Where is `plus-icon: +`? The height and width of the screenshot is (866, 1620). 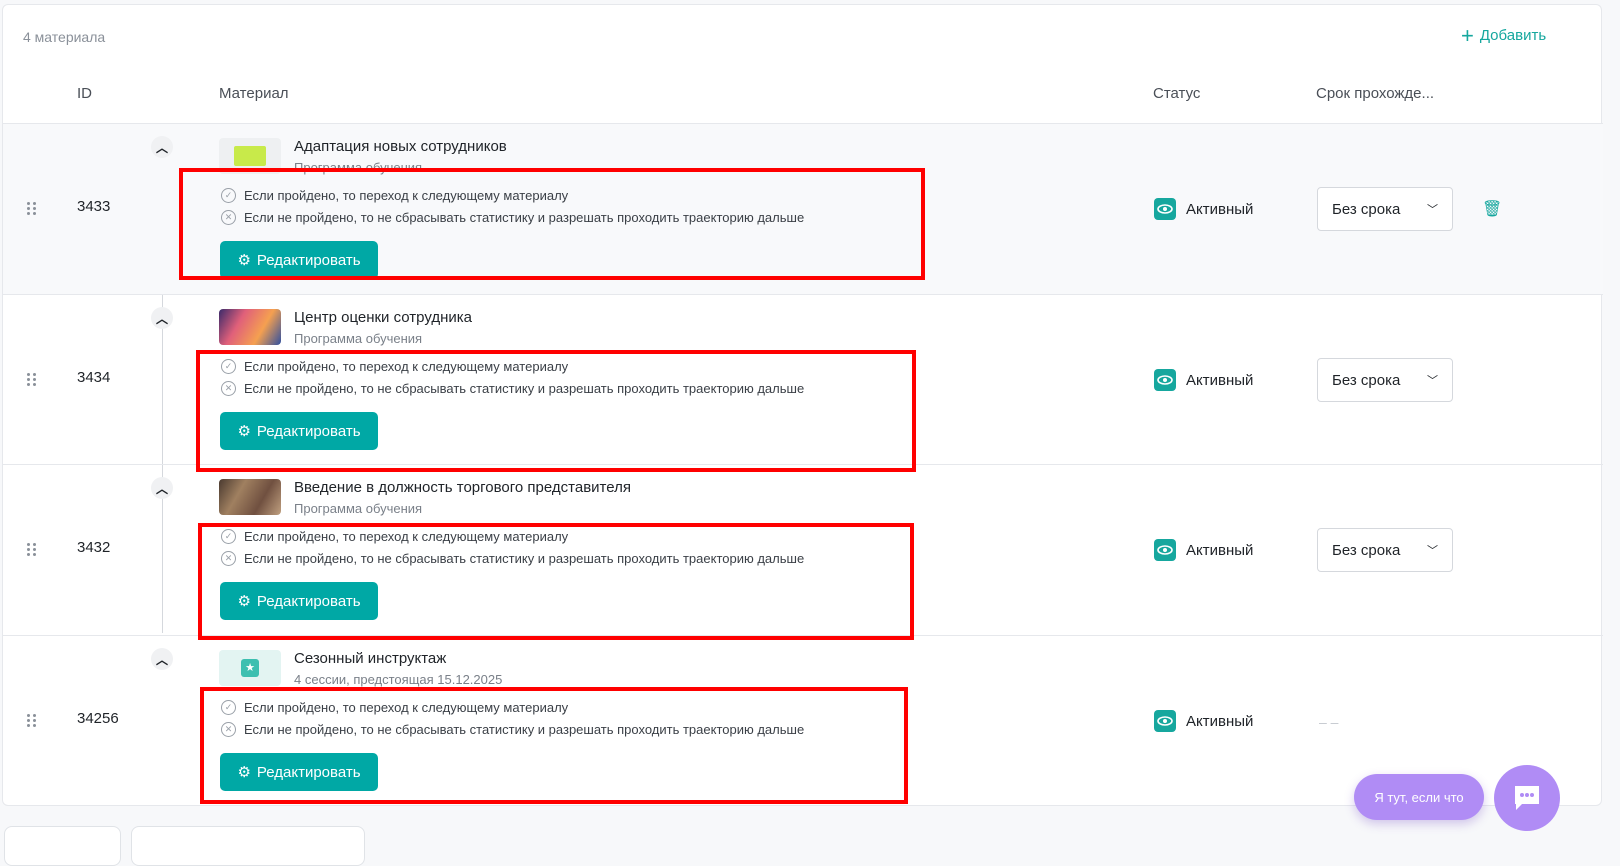
plus-icon: + is located at coordinates (1467, 35).